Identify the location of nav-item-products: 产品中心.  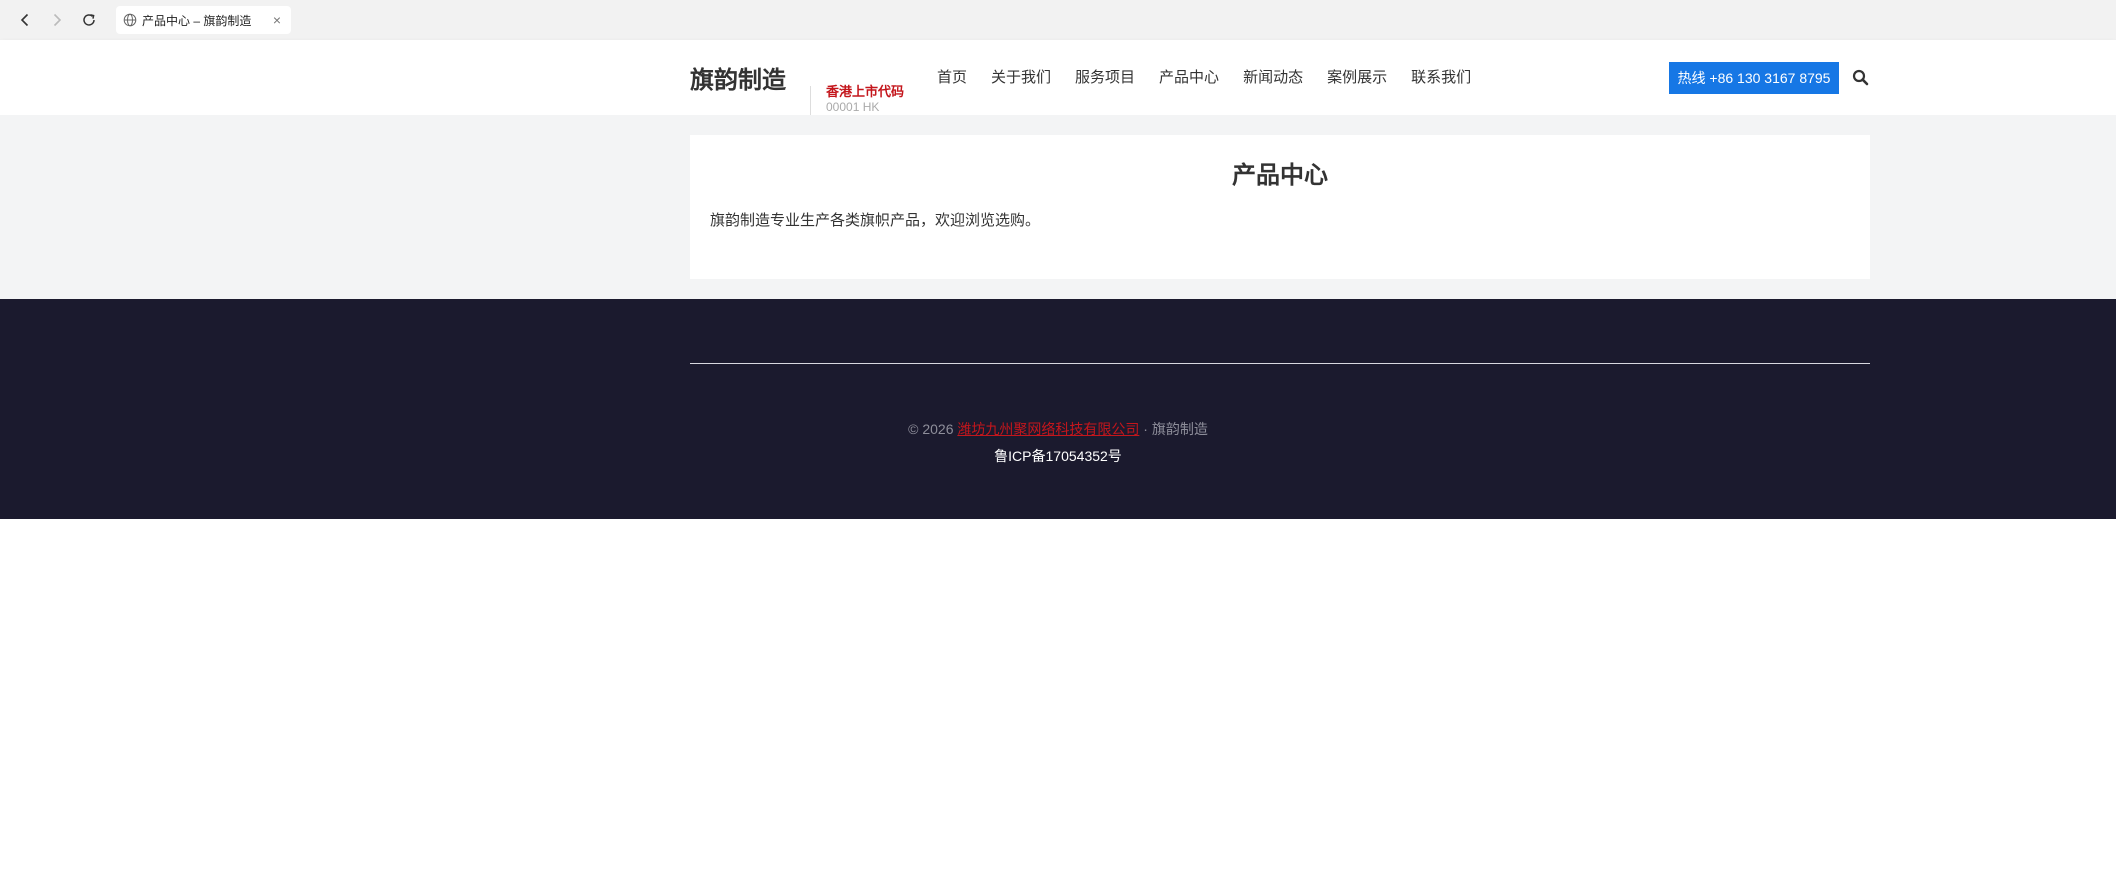
(1189, 76).